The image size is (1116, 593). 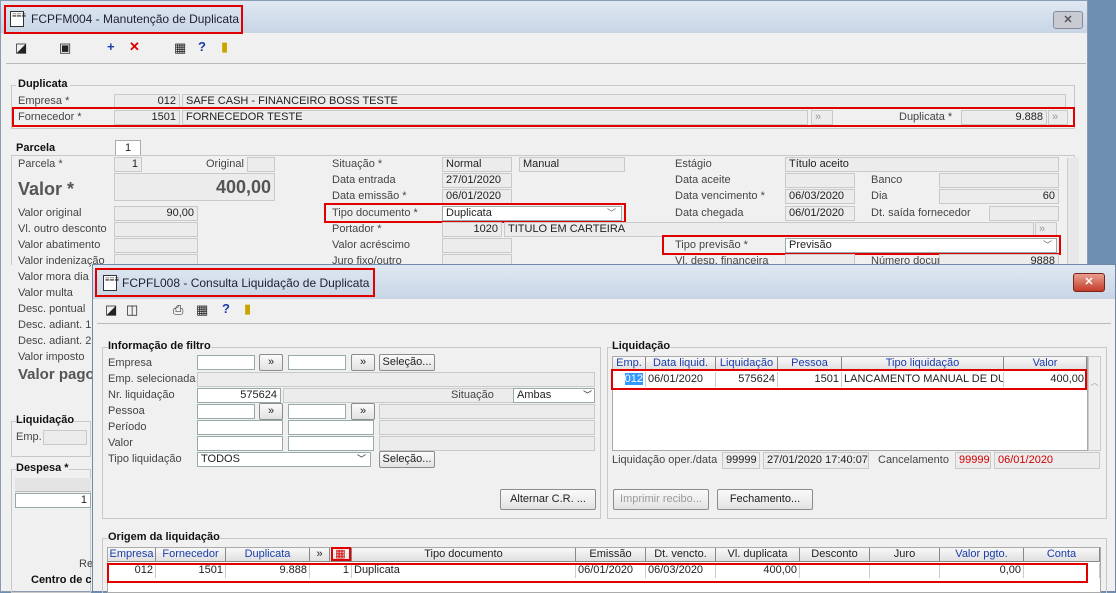 I want to click on filtro-empresa-from, so click(x=226, y=362).